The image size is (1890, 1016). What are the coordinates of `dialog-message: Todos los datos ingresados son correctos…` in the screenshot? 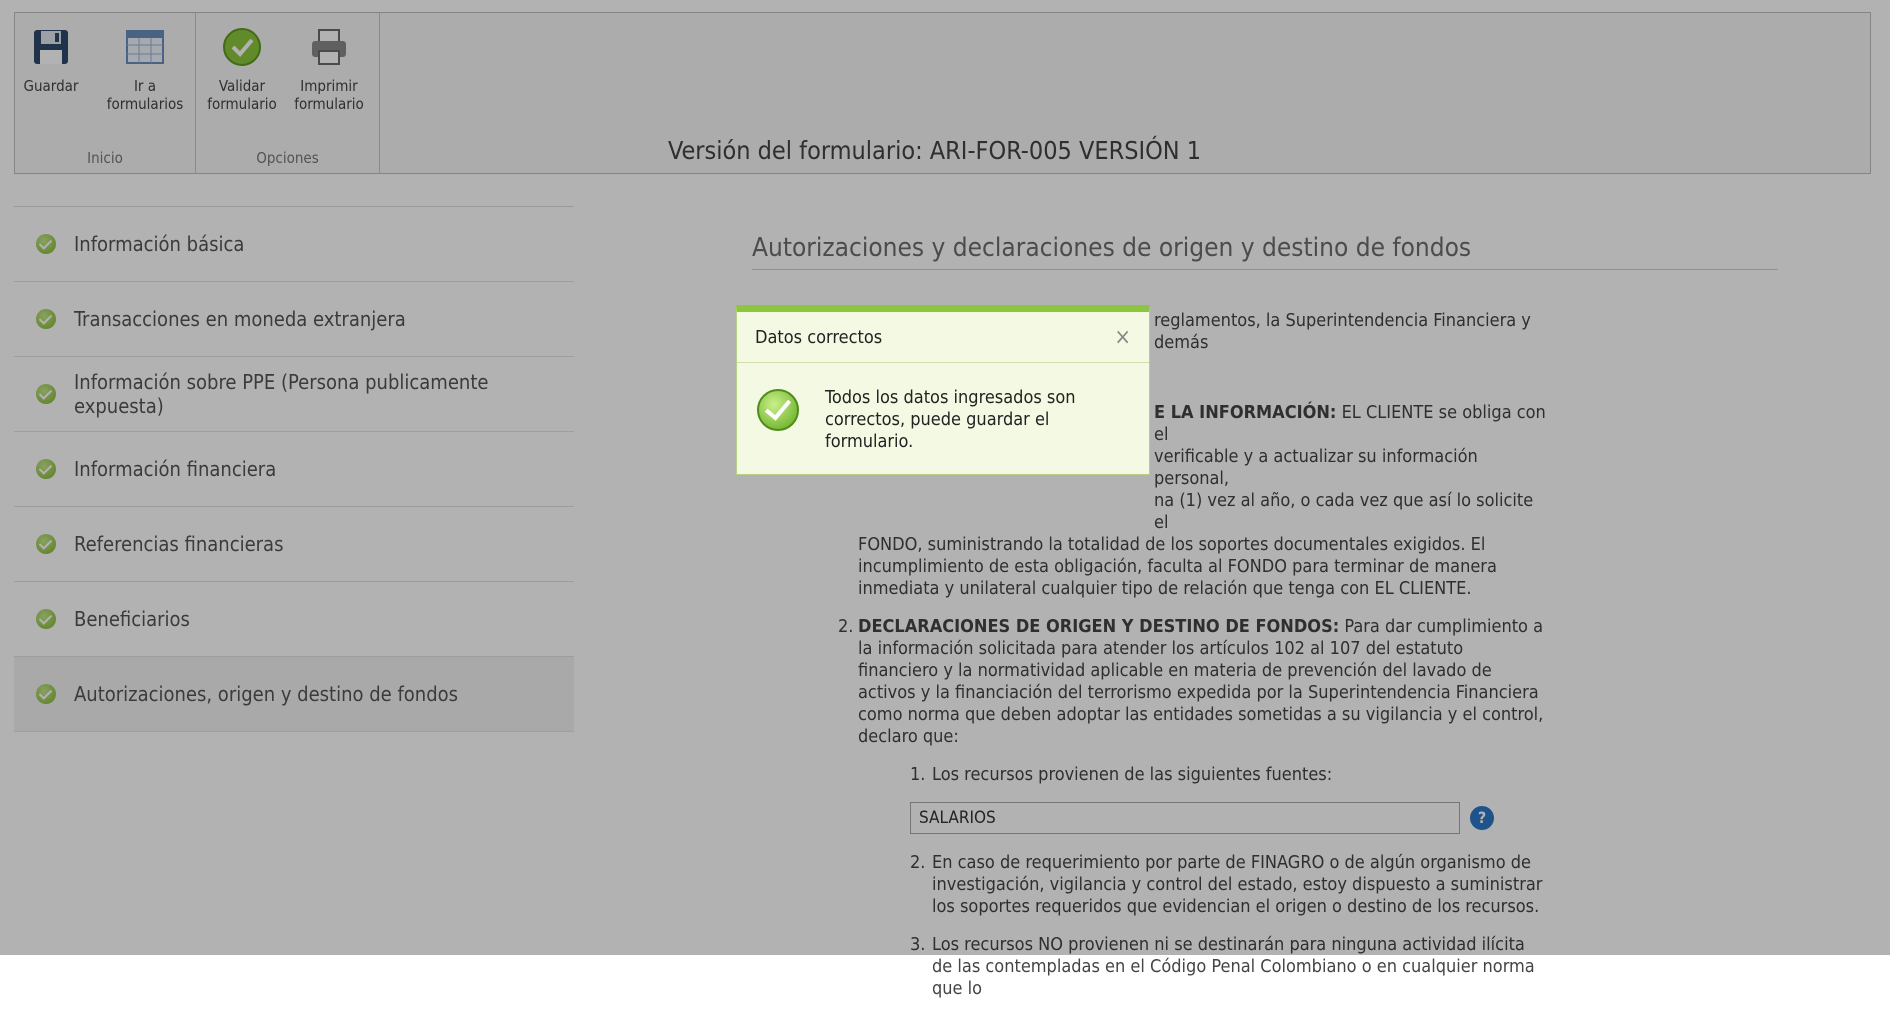 It's located at (950, 419).